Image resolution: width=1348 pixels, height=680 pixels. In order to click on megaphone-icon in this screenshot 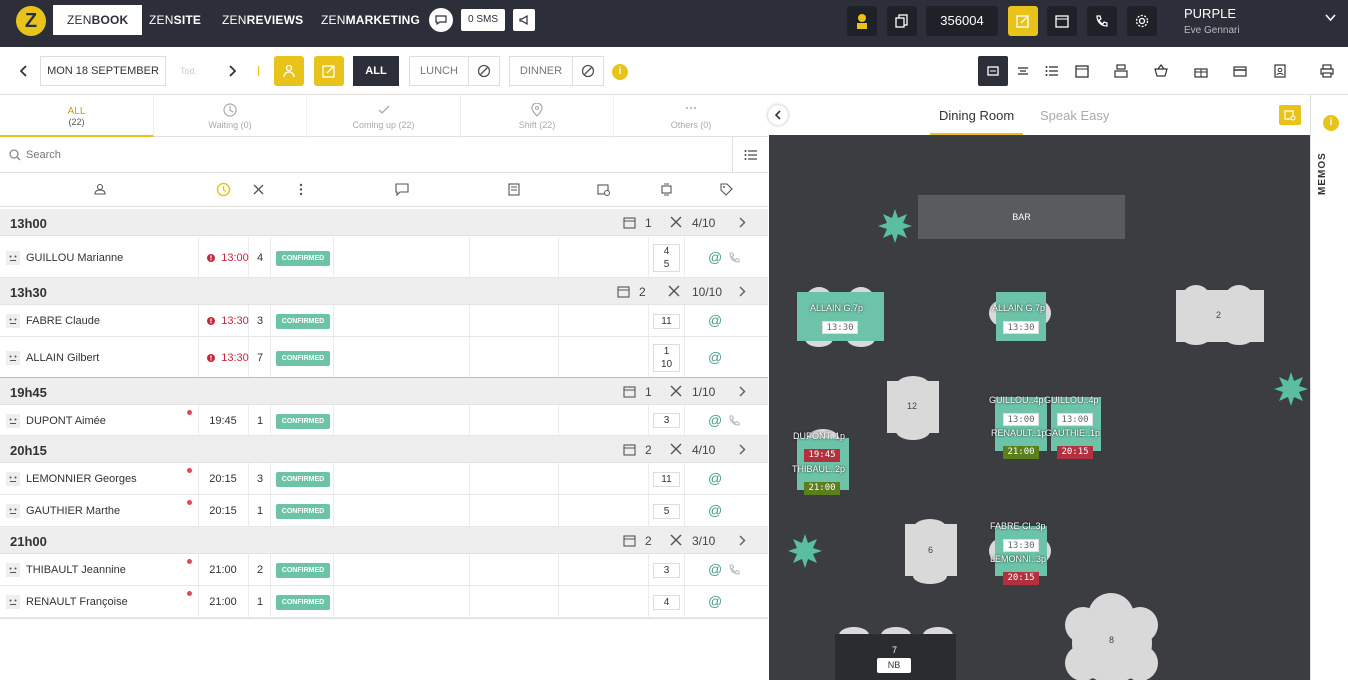, I will do `click(524, 20)`.